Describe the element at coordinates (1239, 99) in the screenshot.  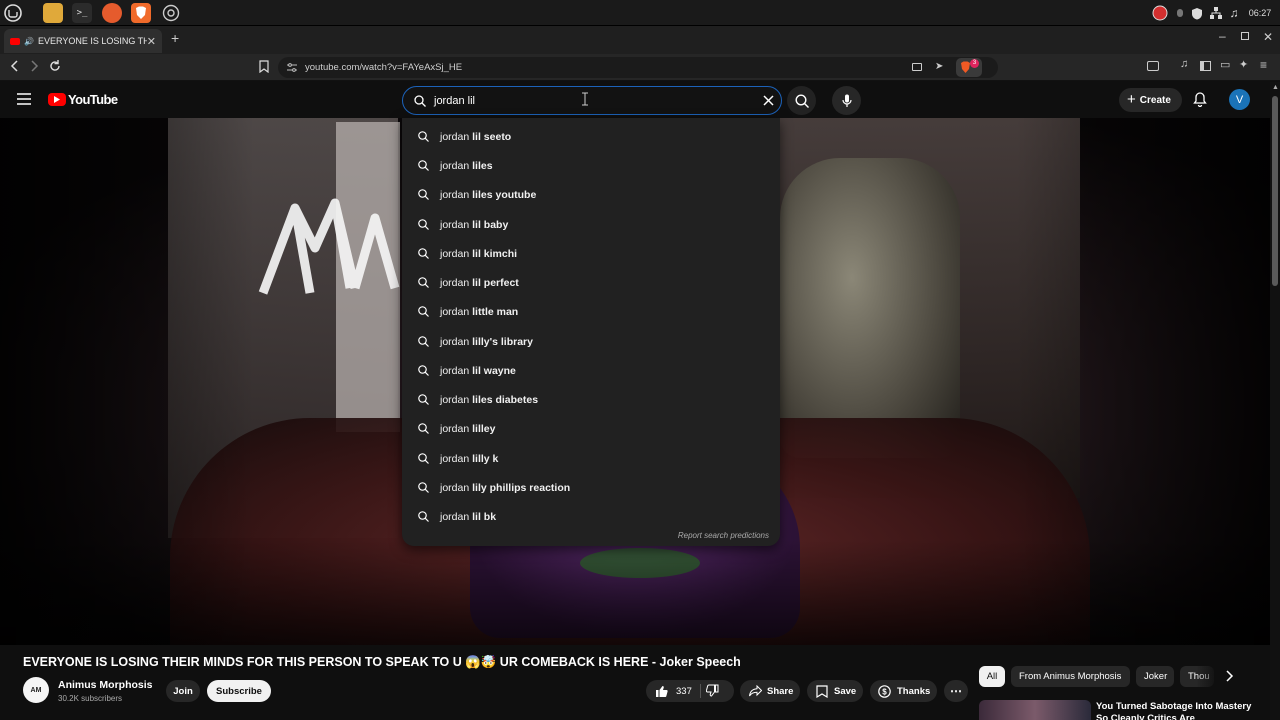
I see `account-avatar: V` at that location.